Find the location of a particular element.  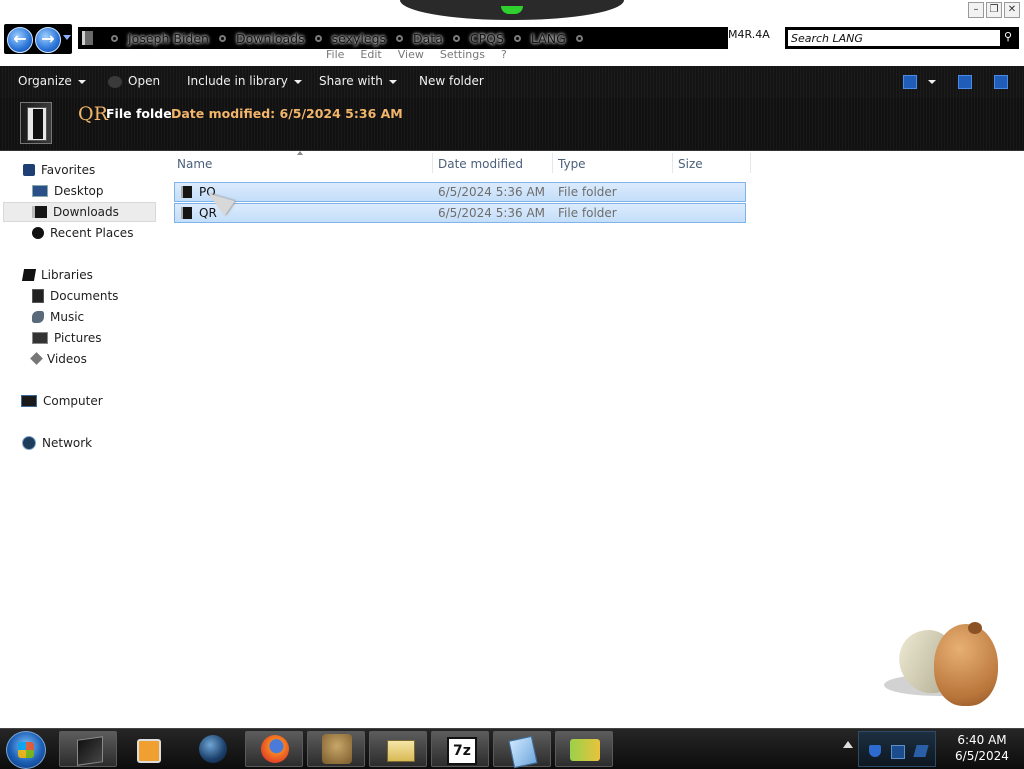

preview-pane-icon is located at coordinates (965, 82).